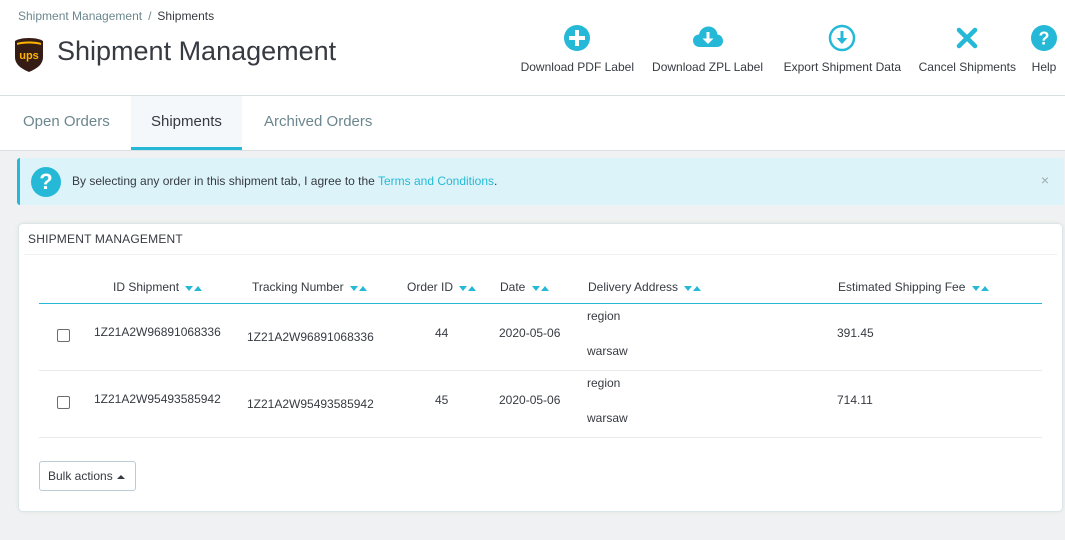  Describe the element at coordinates (842, 39) in the screenshot. I see `arrow-down-circle-icon` at that location.